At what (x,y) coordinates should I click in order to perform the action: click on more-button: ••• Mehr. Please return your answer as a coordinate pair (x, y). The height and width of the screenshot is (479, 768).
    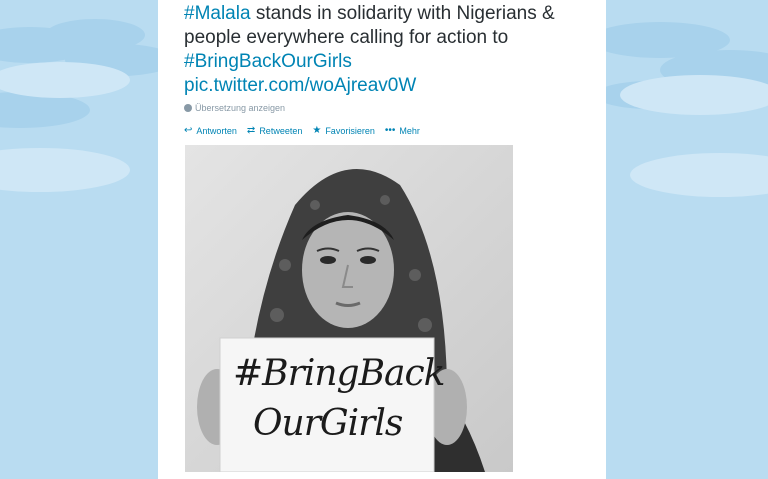
    Looking at the image, I should click on (402, 130).